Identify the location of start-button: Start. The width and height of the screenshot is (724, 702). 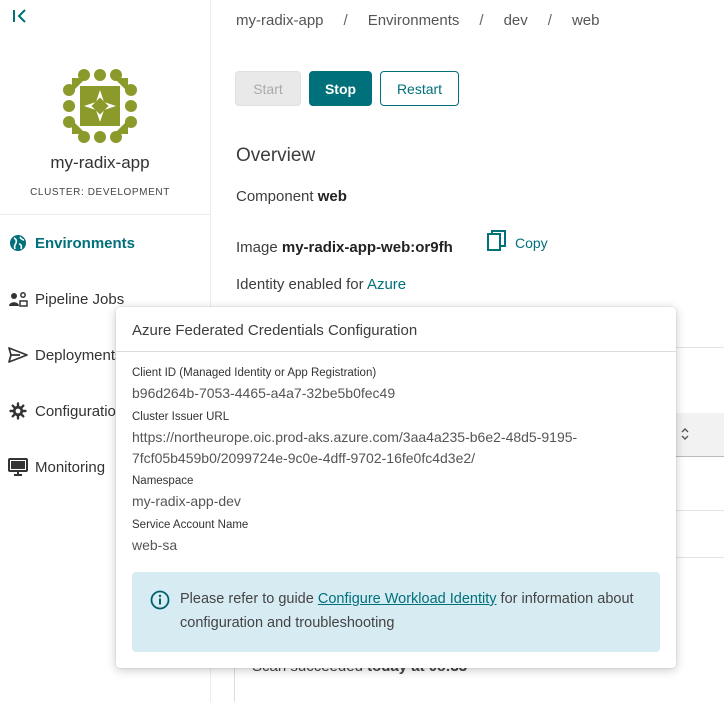
(268, 88).